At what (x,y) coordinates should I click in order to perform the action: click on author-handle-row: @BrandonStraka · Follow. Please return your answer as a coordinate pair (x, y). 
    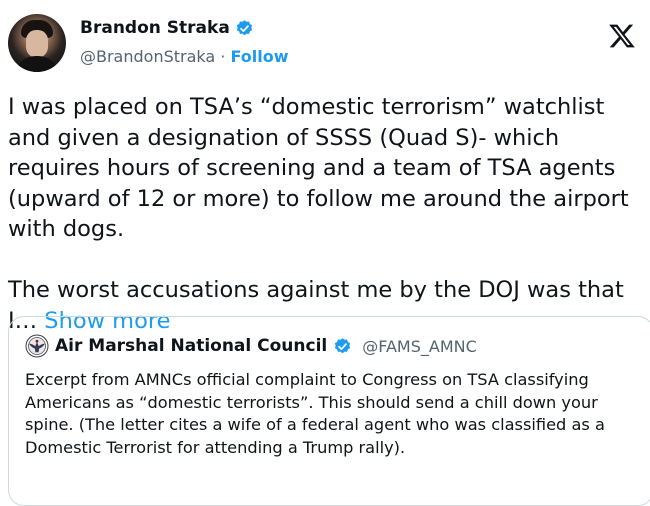
    Looking at the image, I should click on (184, 56).